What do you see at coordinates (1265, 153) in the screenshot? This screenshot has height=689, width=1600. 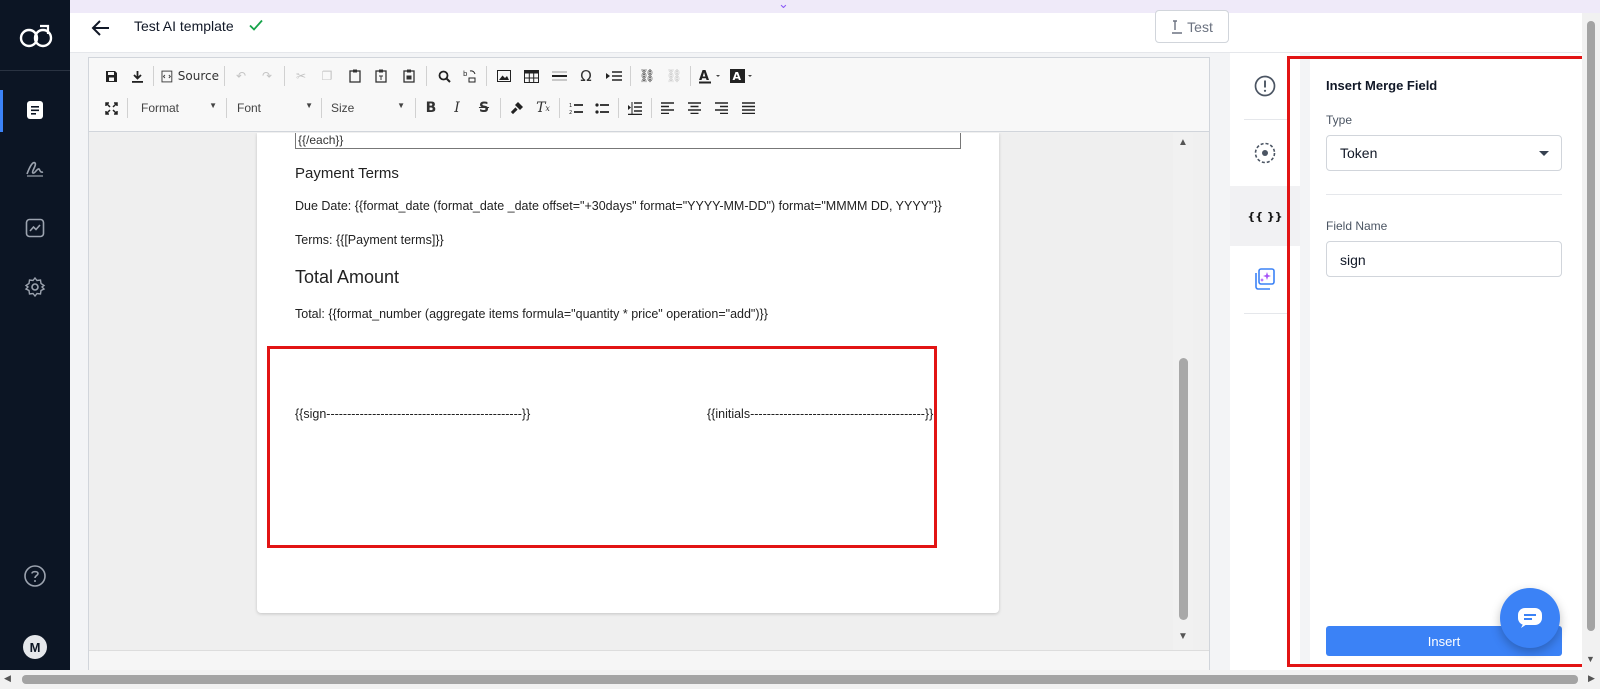 I see `target-icon` at bounding box center [1265, 153].